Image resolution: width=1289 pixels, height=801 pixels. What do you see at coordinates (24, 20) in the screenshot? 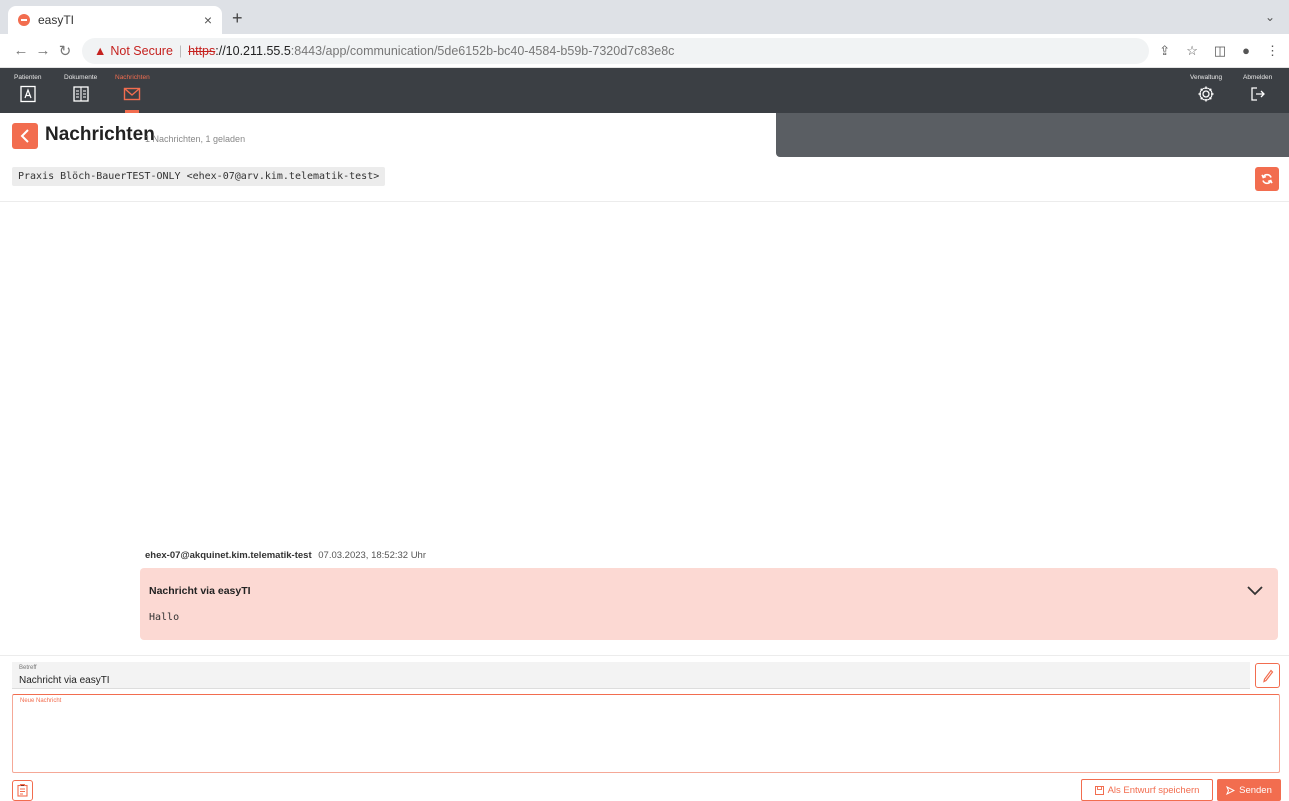
I see `easyti-favicon-icon` at bounding box center [24, 20].